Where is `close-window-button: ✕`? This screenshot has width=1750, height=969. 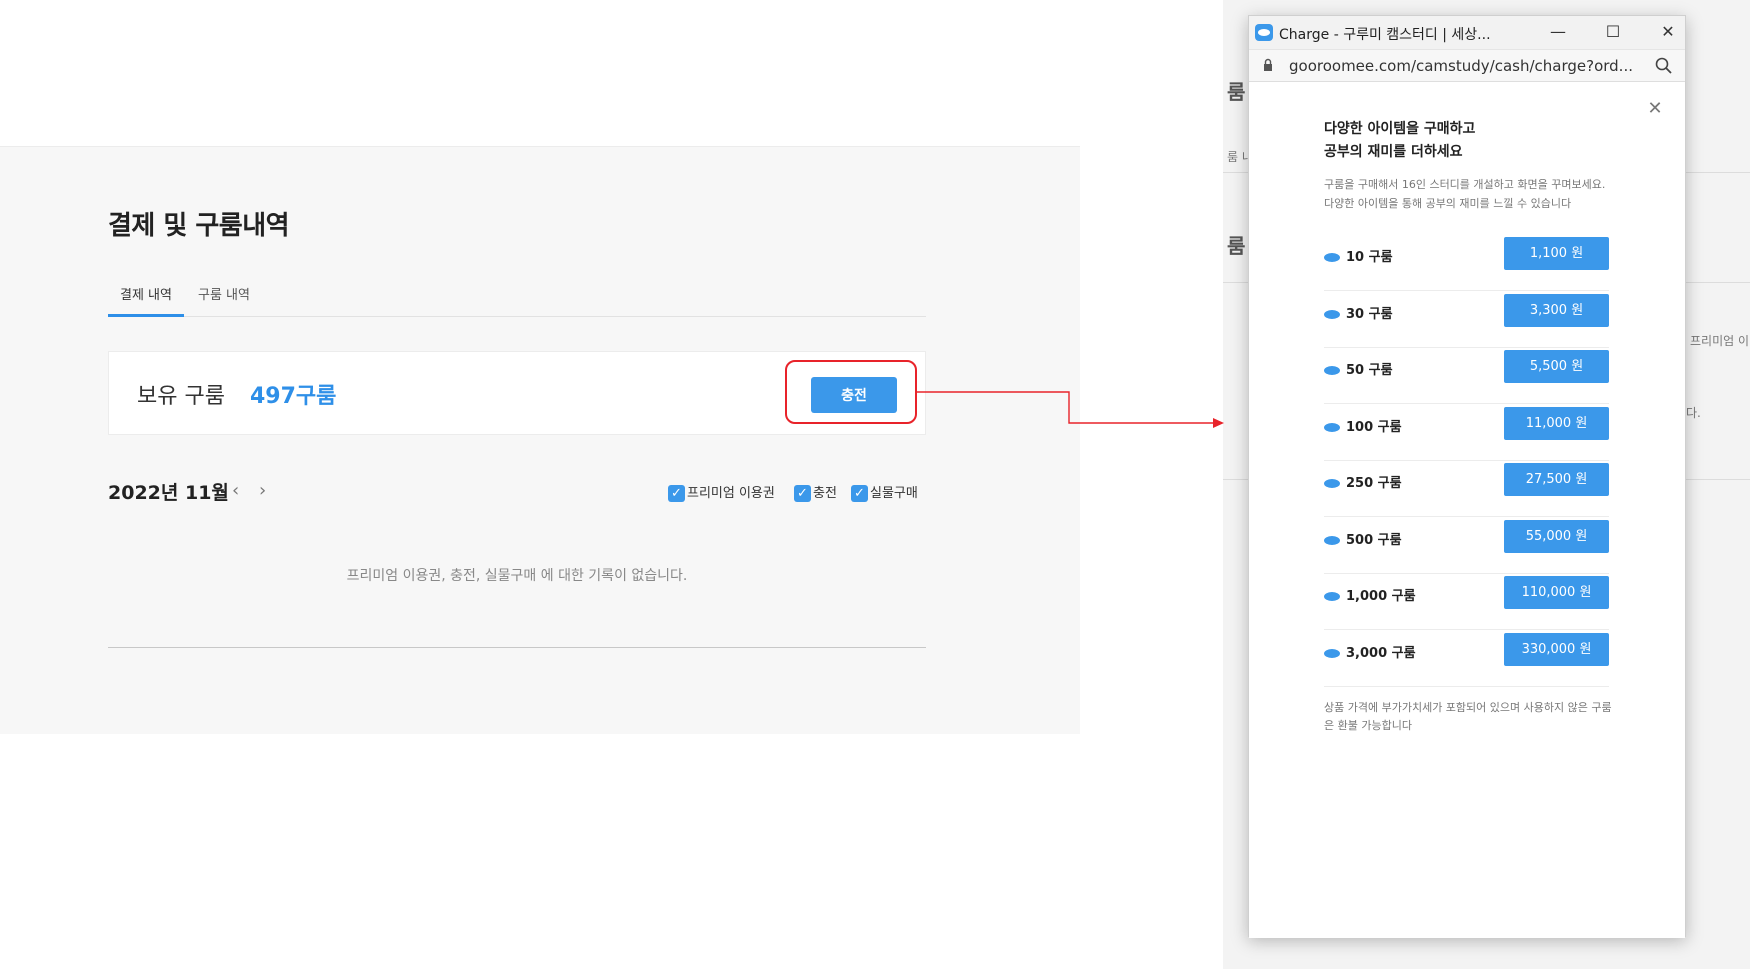
close-window-button: ✕ is located at coordinates (1668, 32).